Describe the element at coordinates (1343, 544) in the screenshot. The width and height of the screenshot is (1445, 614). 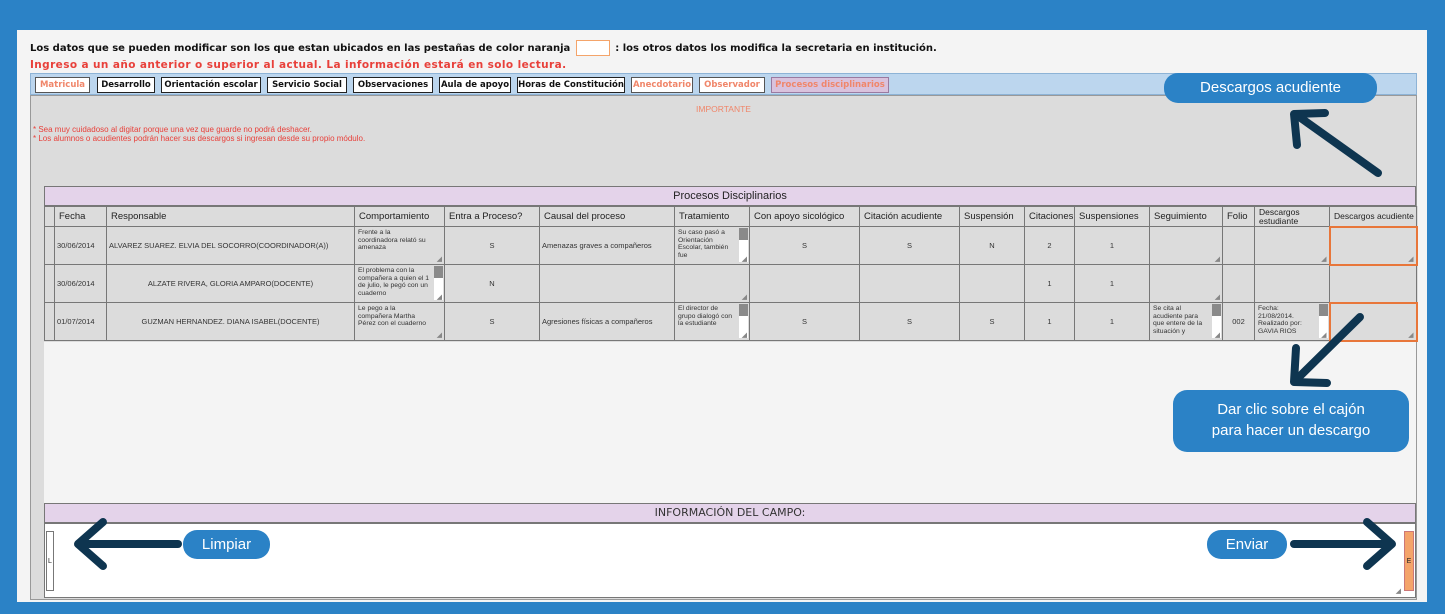
I see `arrow-right-icon` at that location.